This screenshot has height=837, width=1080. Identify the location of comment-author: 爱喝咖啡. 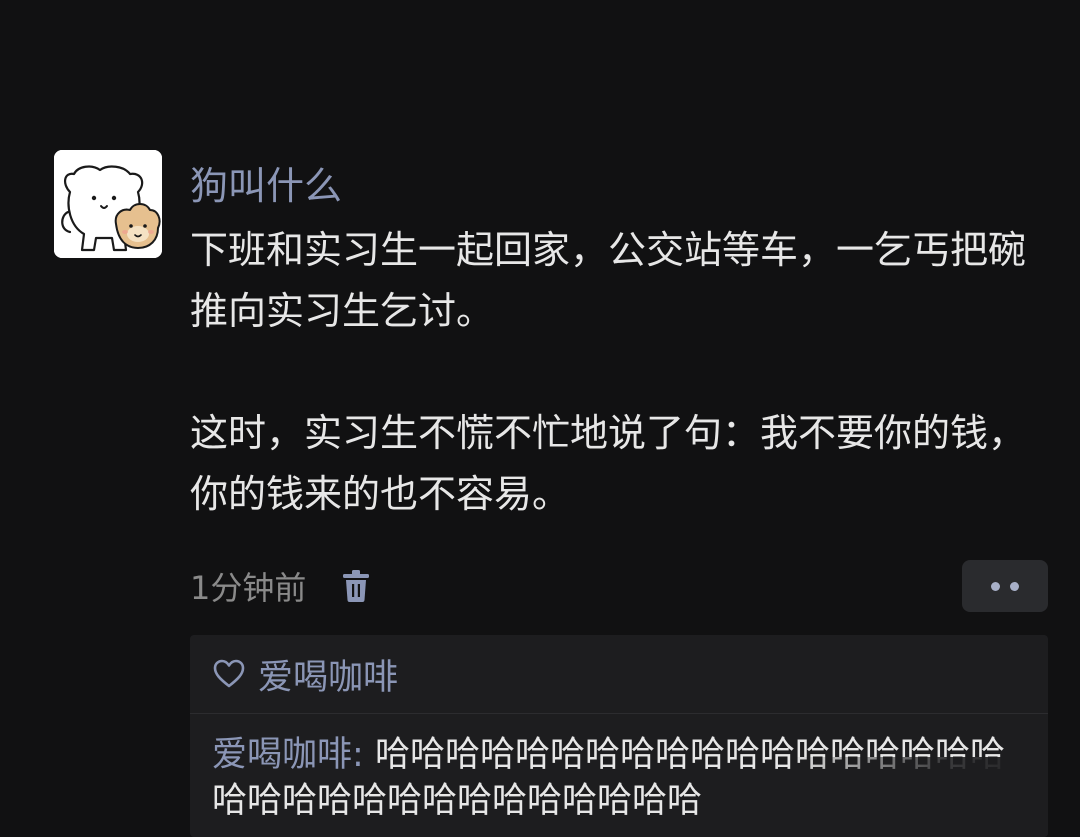
(282, 755).